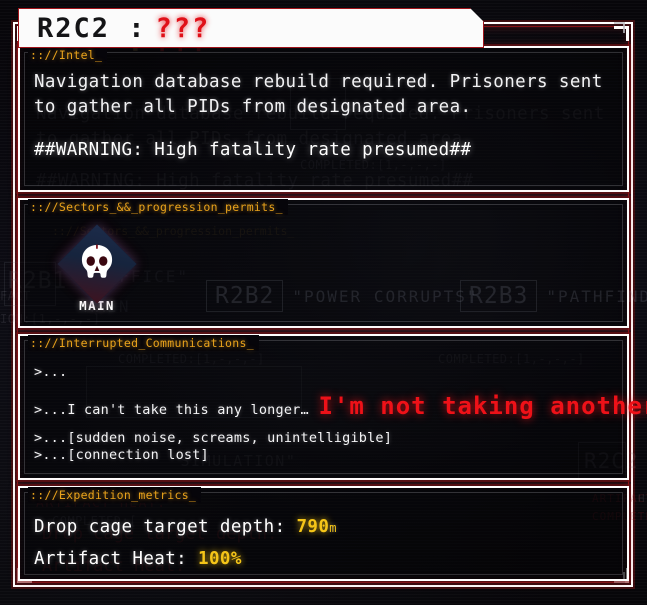  Describe the element at coordinates (596, 296) in the screenshot. I see `sector-quote: "PATHFINDER"` at that location.